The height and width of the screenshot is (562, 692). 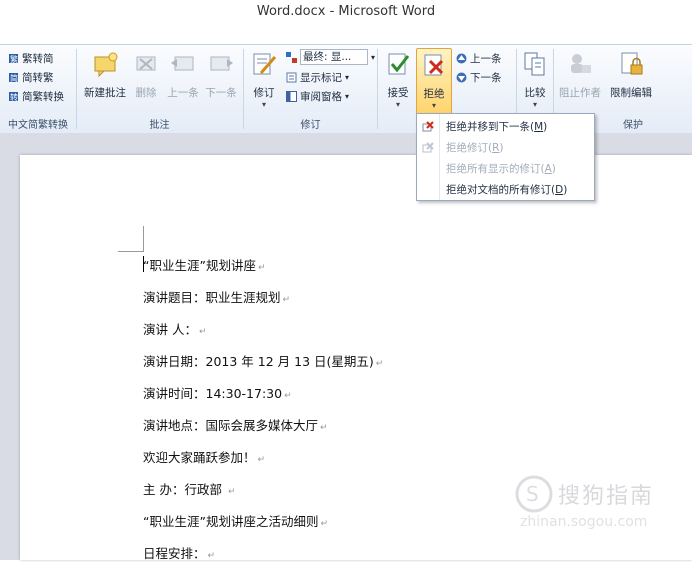 I want to click on document-line: 演讲日期：2013 年 12 月 13 日(星期五) ↵, so click(x=263, y=360).